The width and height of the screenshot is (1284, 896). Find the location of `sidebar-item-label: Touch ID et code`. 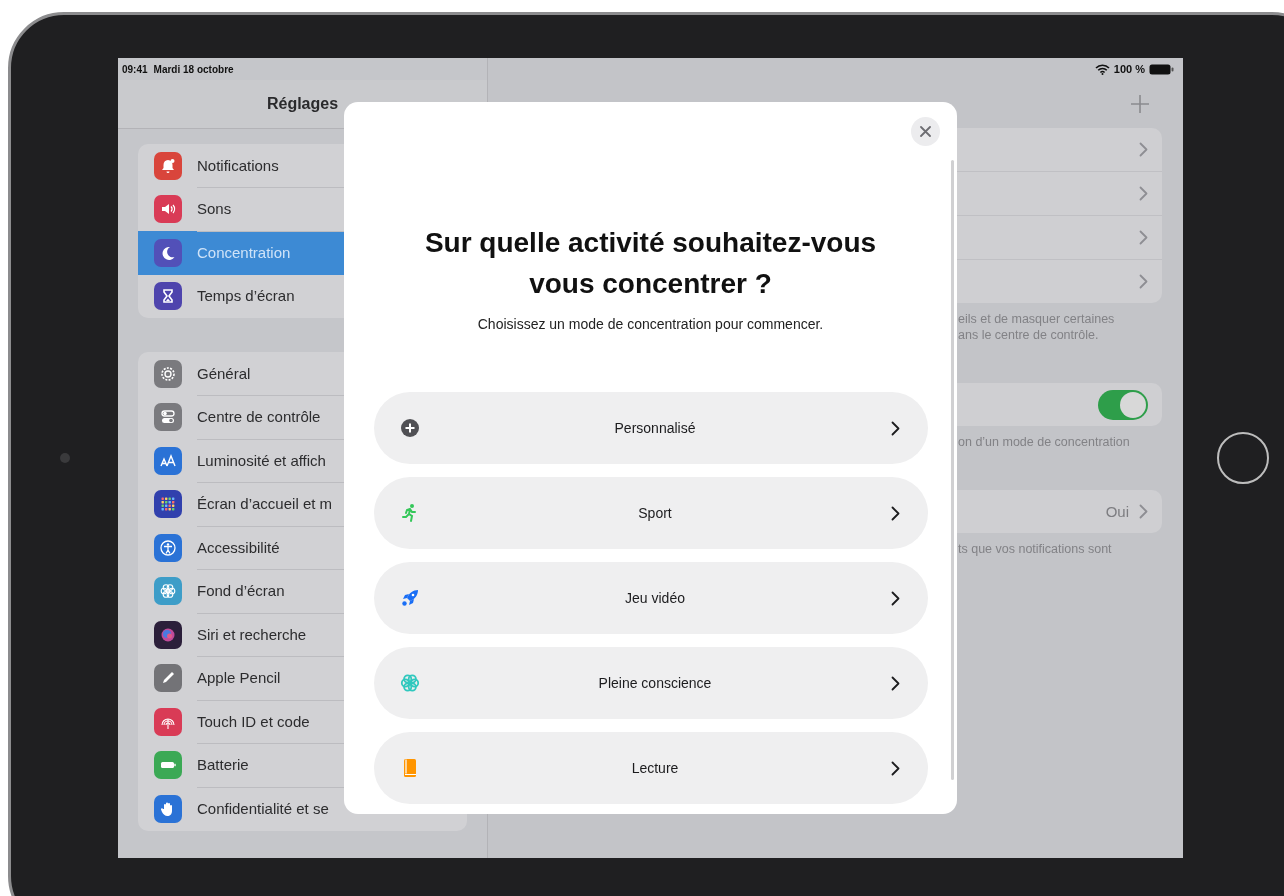

sidebar-item-label: Touch ID et code is located at coordinates (253, 721).